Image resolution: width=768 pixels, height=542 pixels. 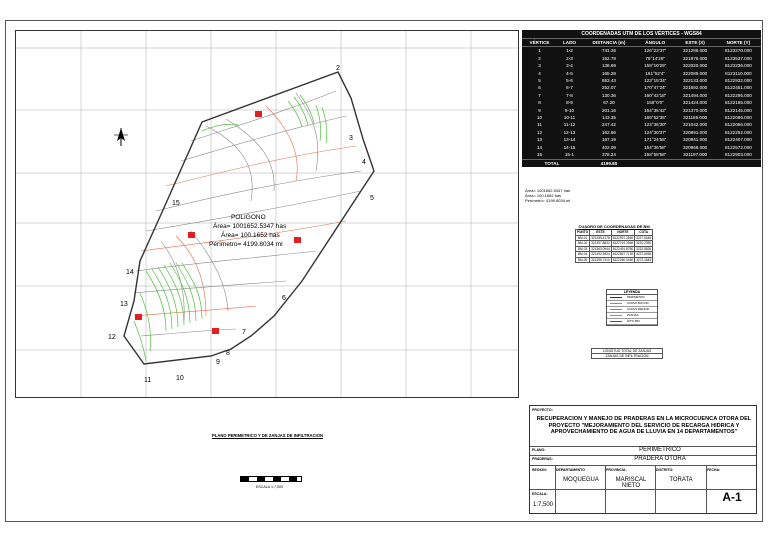 I want to click on vertex-label: 12, so click(x=112, y=337).